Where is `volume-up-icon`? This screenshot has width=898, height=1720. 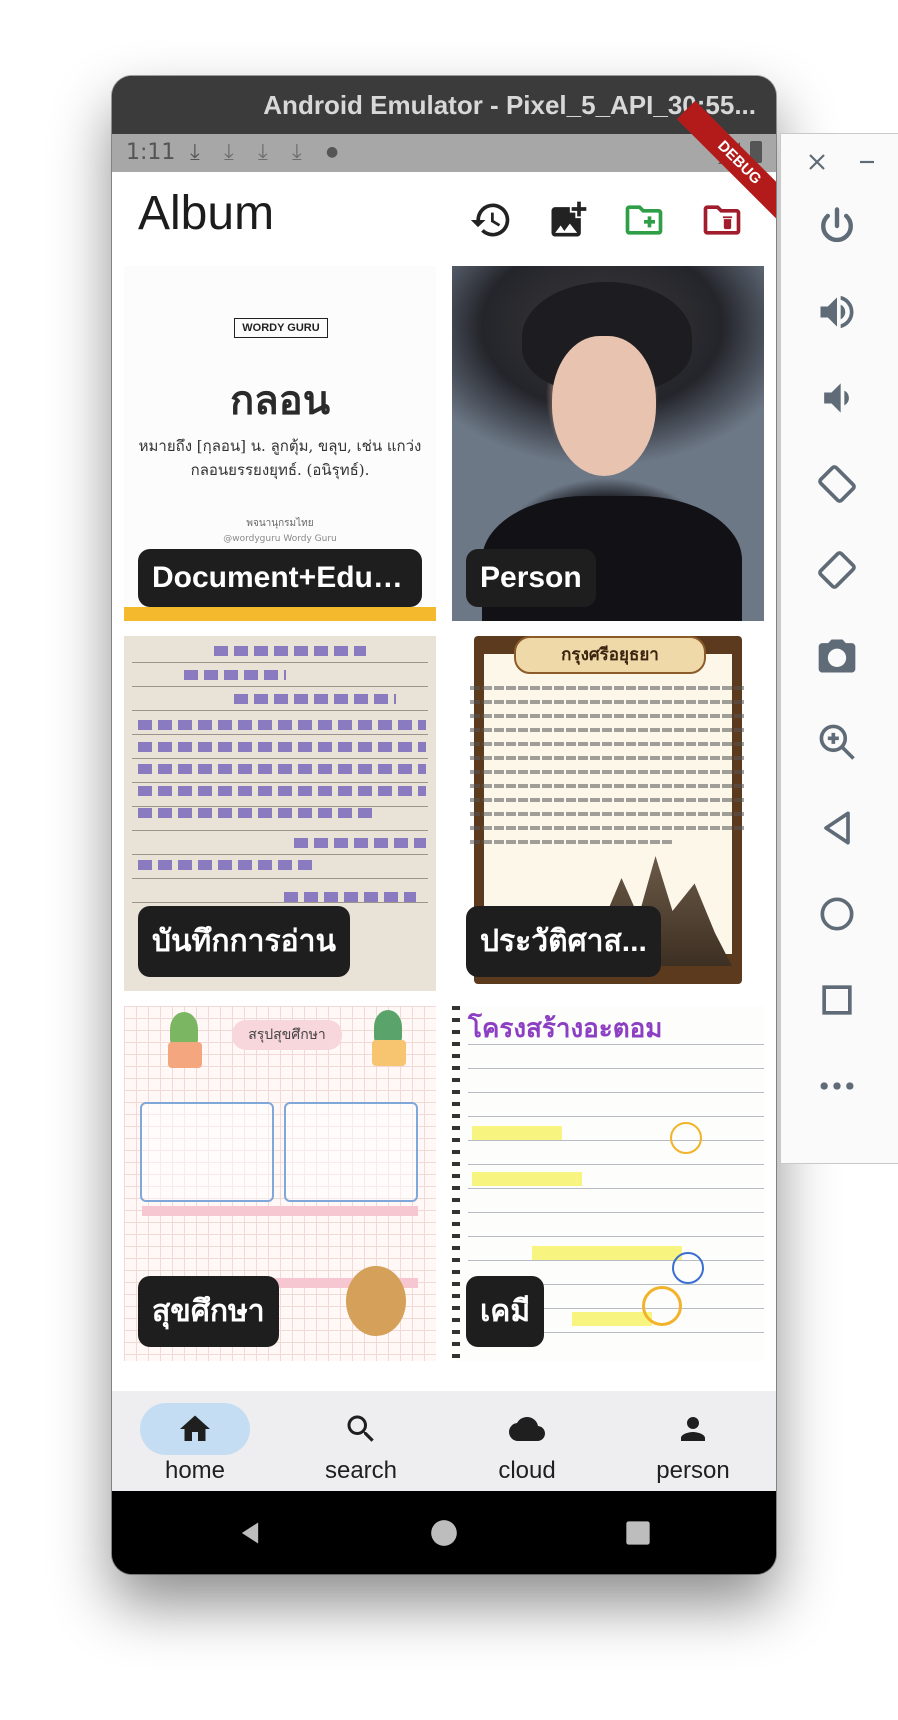
volume-up-icon is located at coordinates (837, 312).